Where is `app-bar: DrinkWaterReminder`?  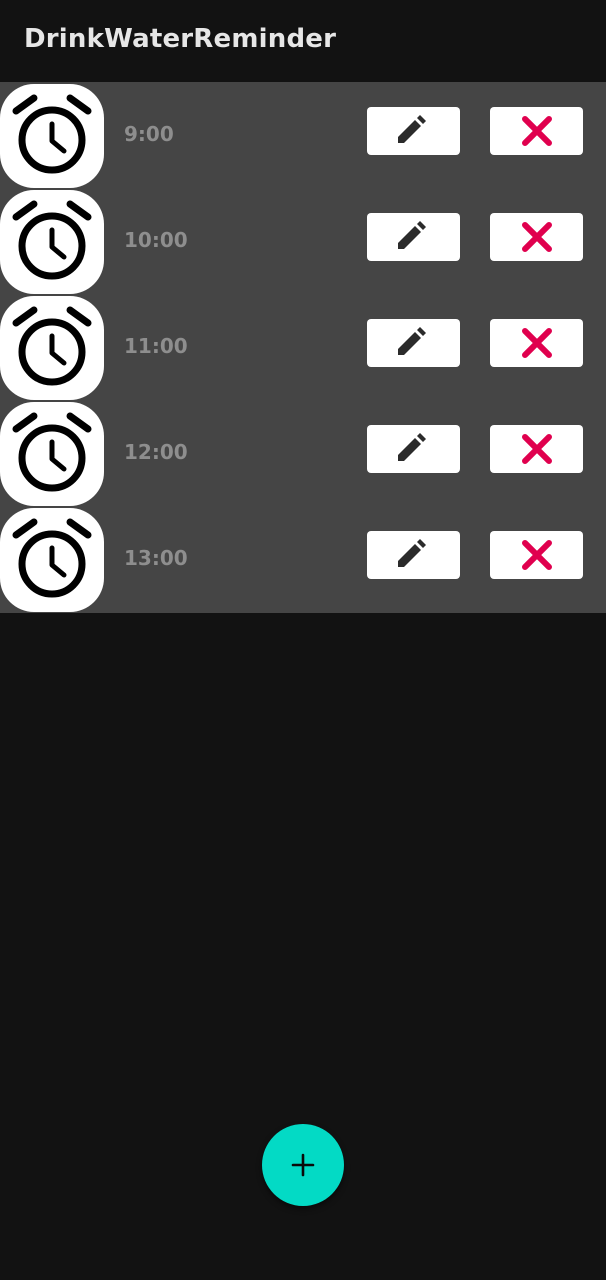 app-bar: DrinkWaterReminder is located at coordinates (303, 42).